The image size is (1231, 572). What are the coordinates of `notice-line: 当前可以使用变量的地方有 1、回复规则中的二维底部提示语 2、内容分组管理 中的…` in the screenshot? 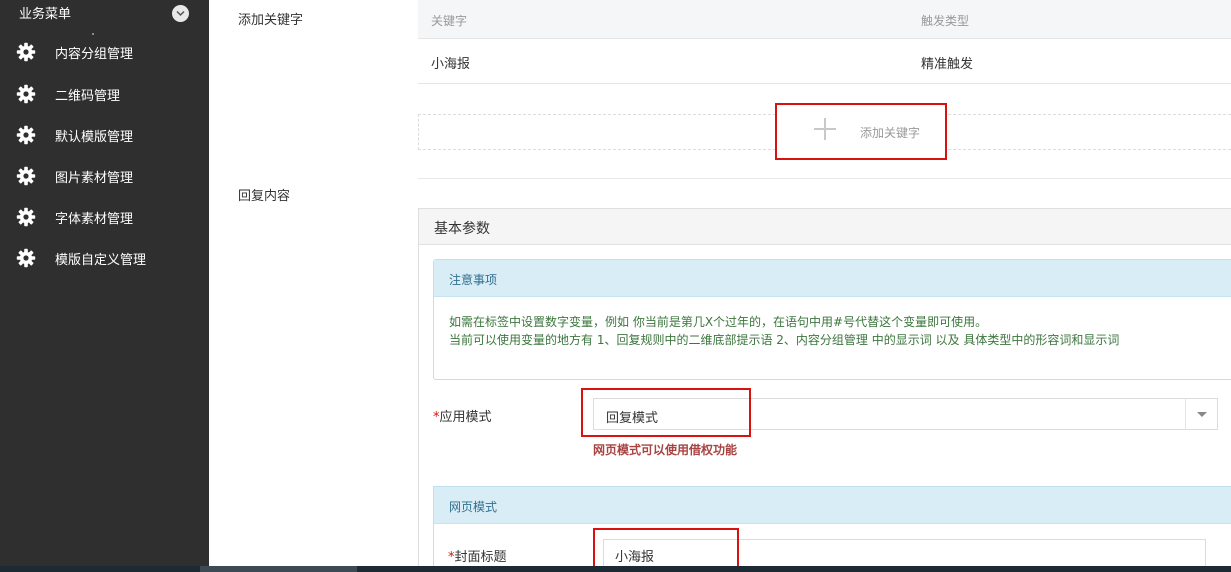 It's located at (784, 340).